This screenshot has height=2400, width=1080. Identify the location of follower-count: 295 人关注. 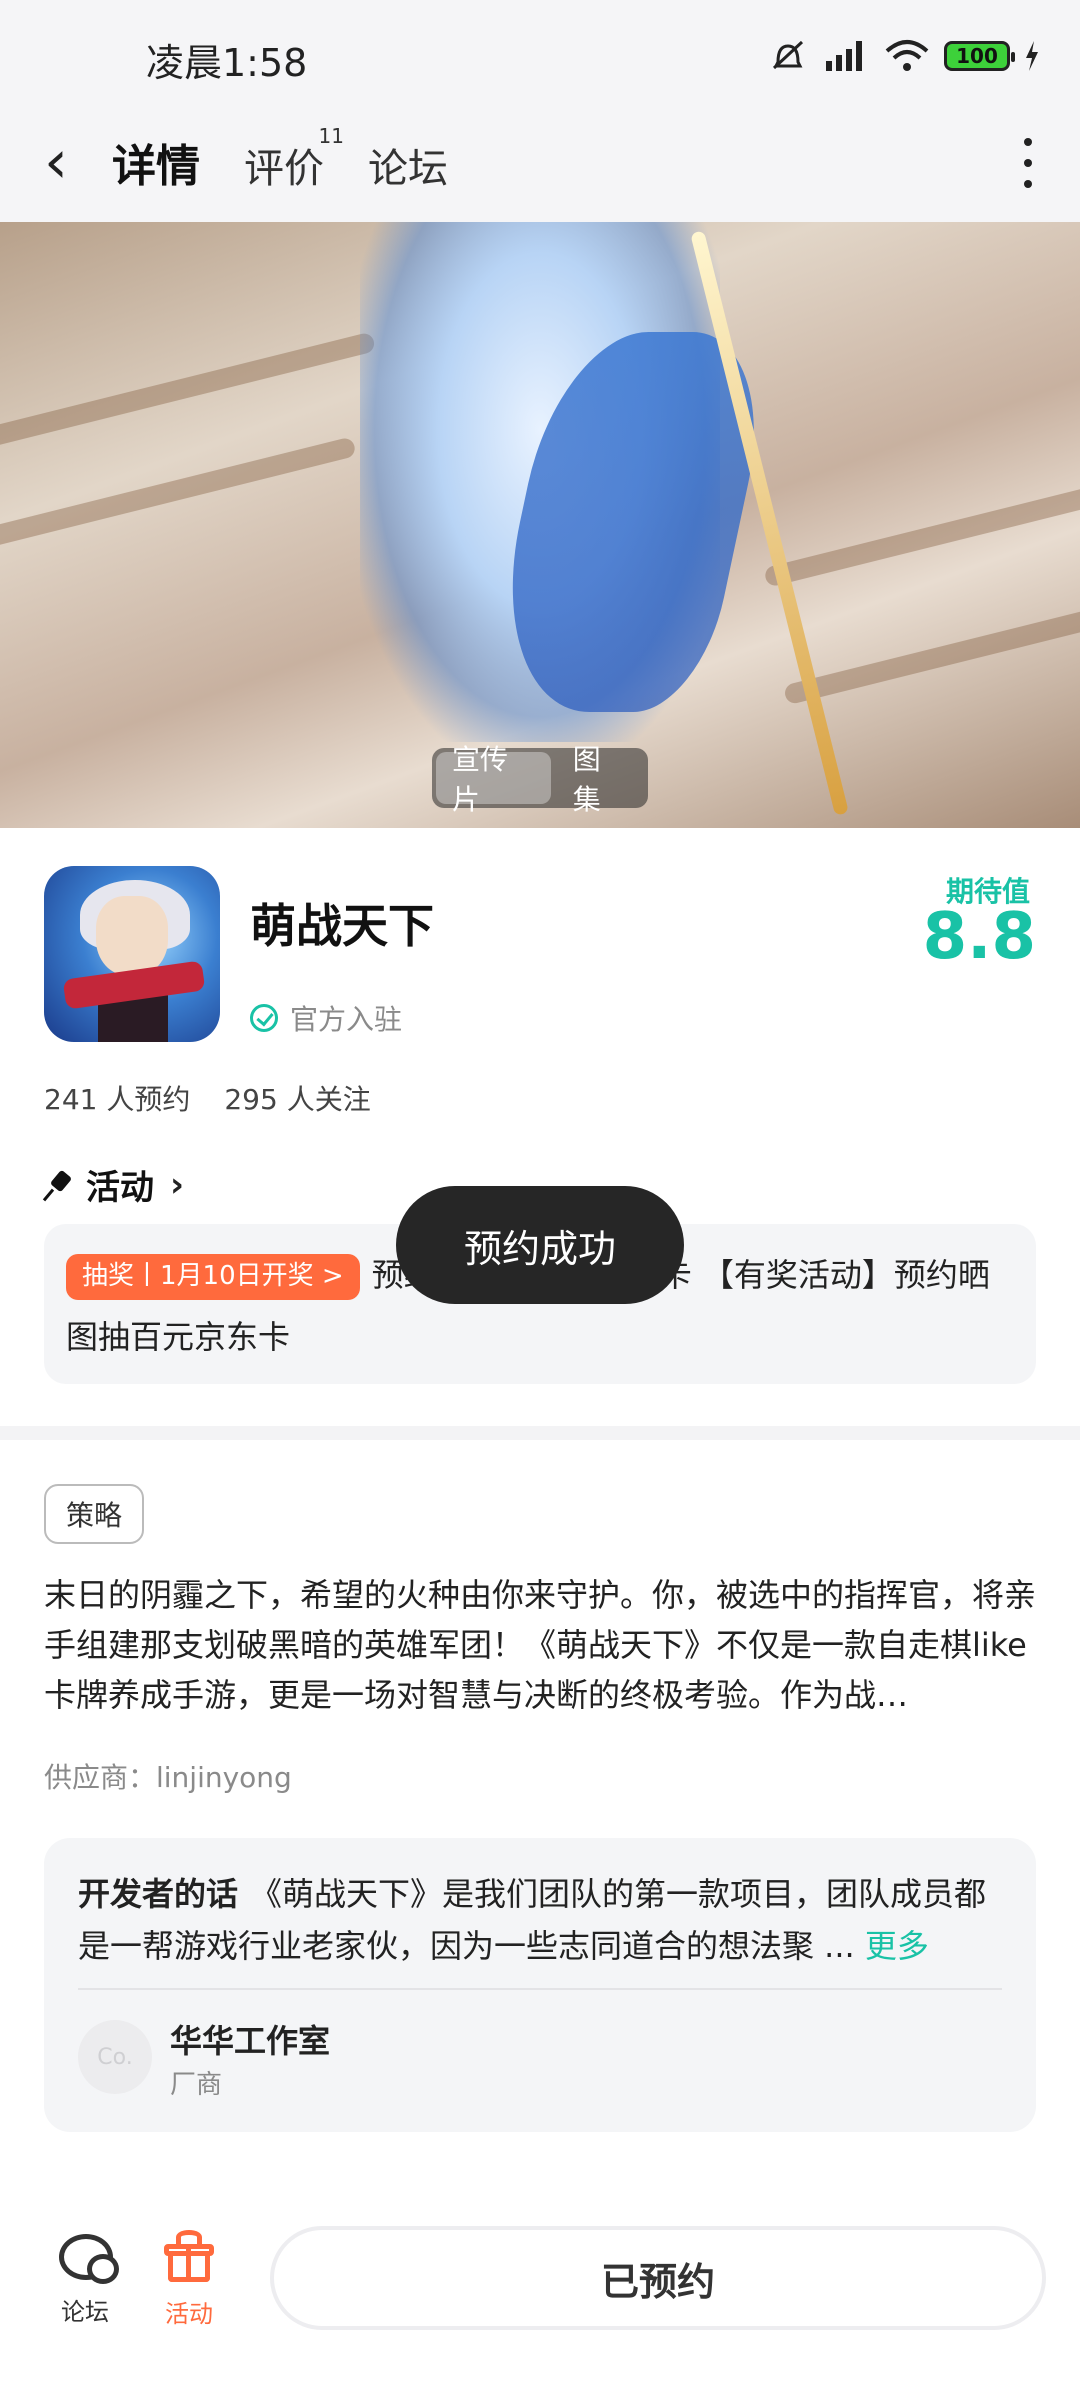
(297, 1099).